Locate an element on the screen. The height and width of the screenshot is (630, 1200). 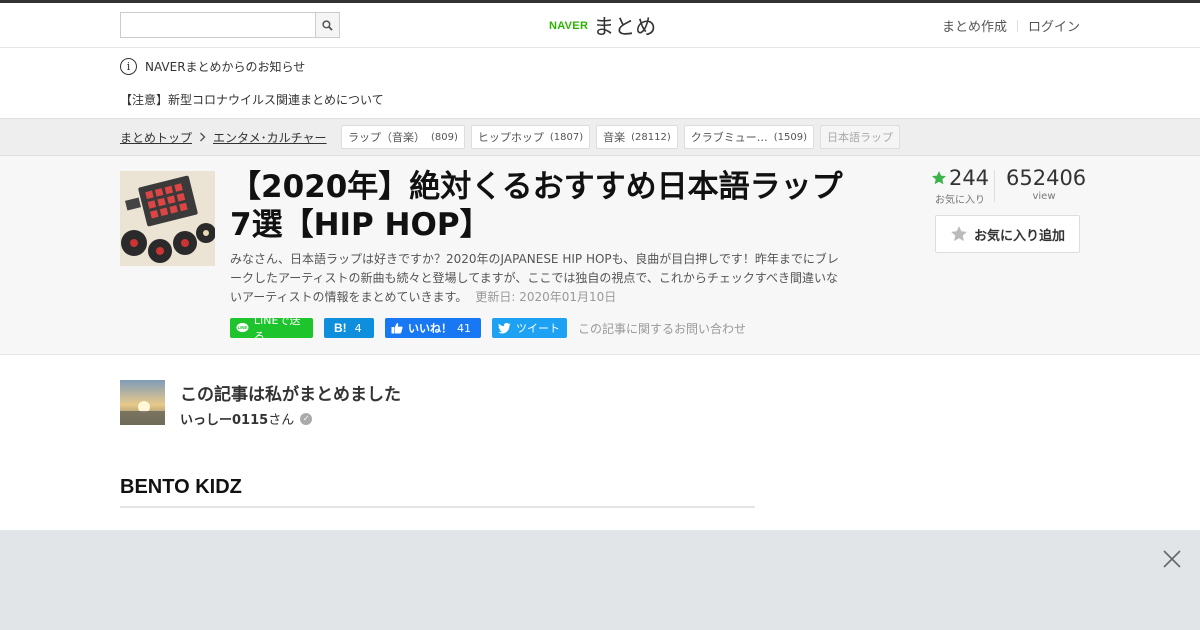
top-header: NAVER まとめ まとめ作成 ログイン is located at coordinates (600, 24).